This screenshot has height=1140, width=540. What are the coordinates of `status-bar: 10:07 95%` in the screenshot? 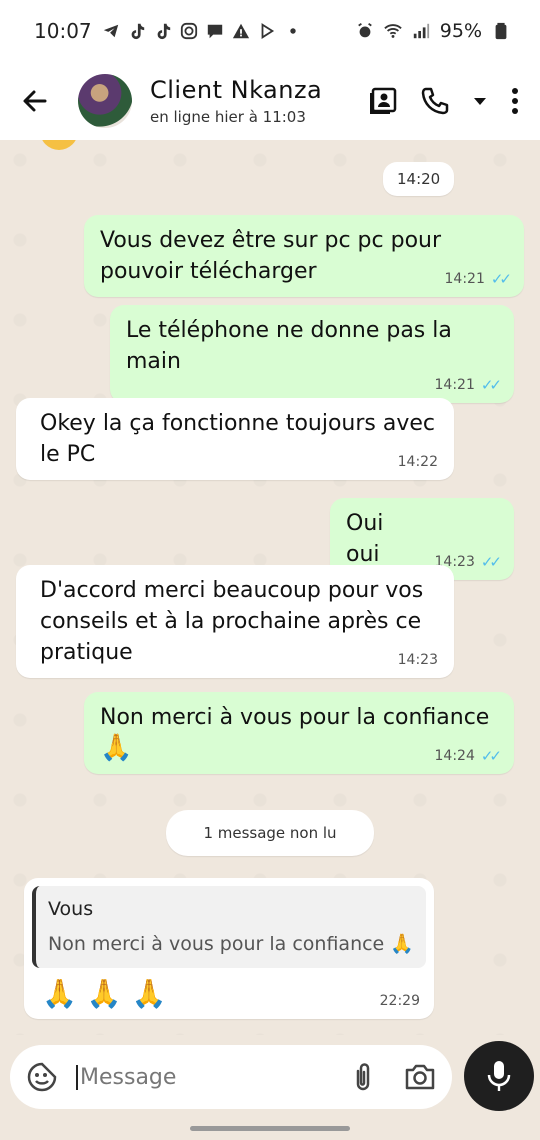 It's located at (270, 31).